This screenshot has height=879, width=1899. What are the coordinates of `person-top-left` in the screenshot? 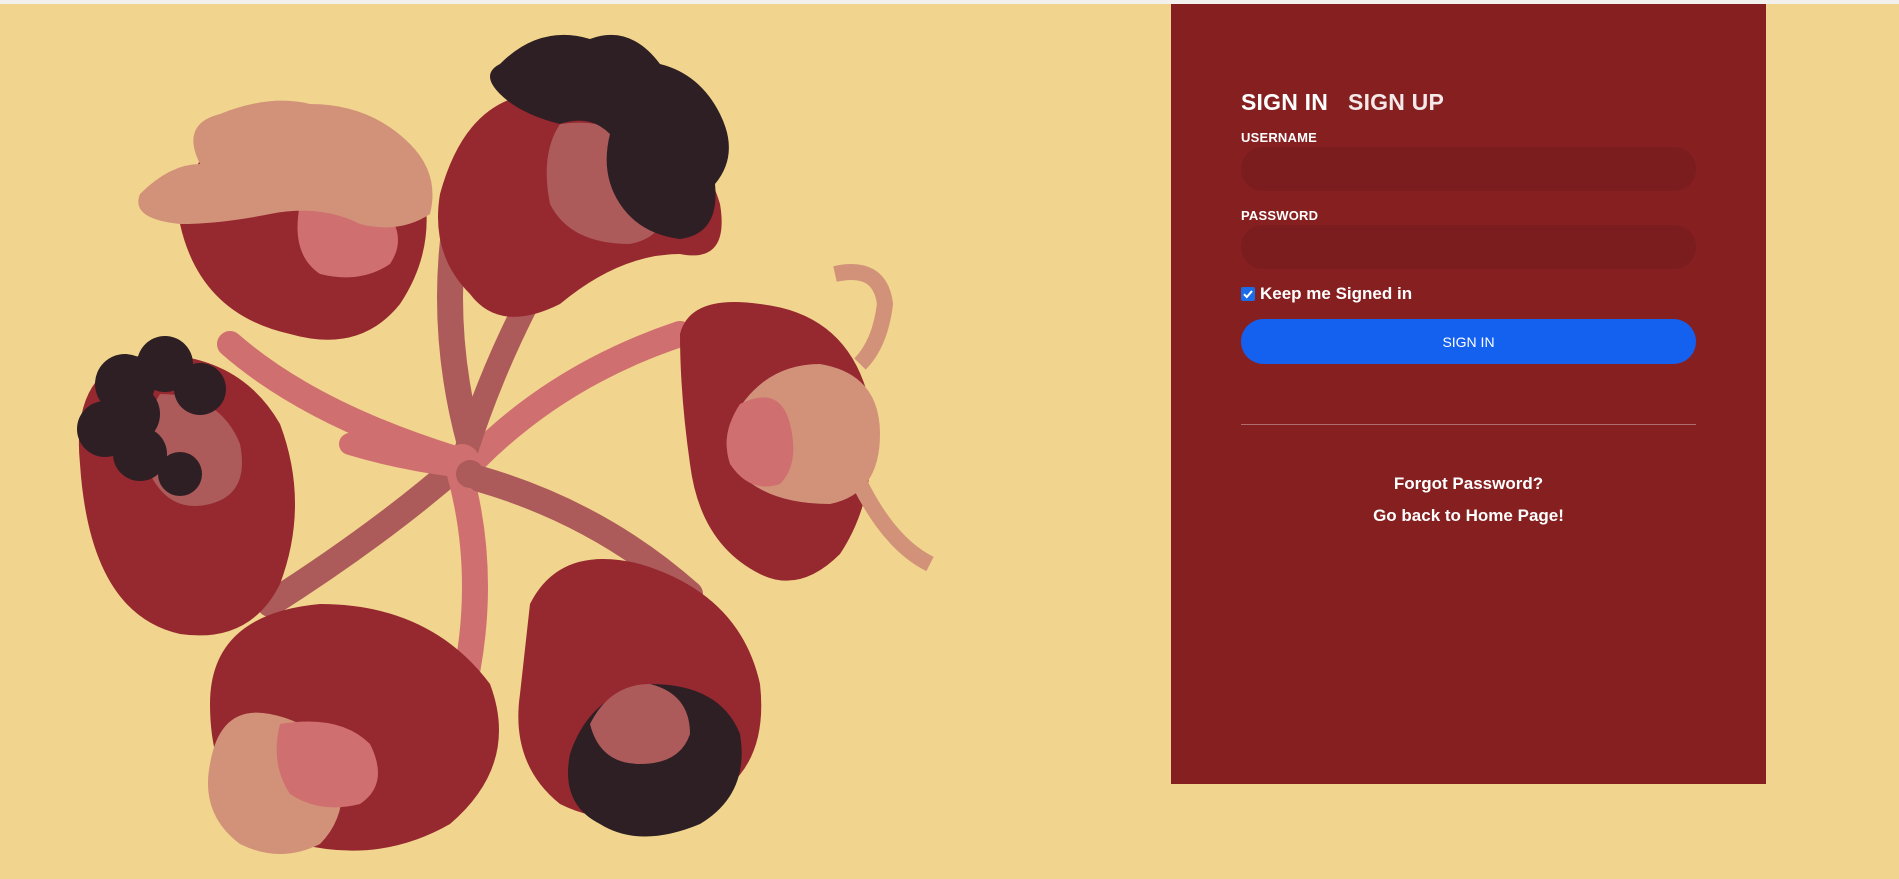 It's located at (285, 220).